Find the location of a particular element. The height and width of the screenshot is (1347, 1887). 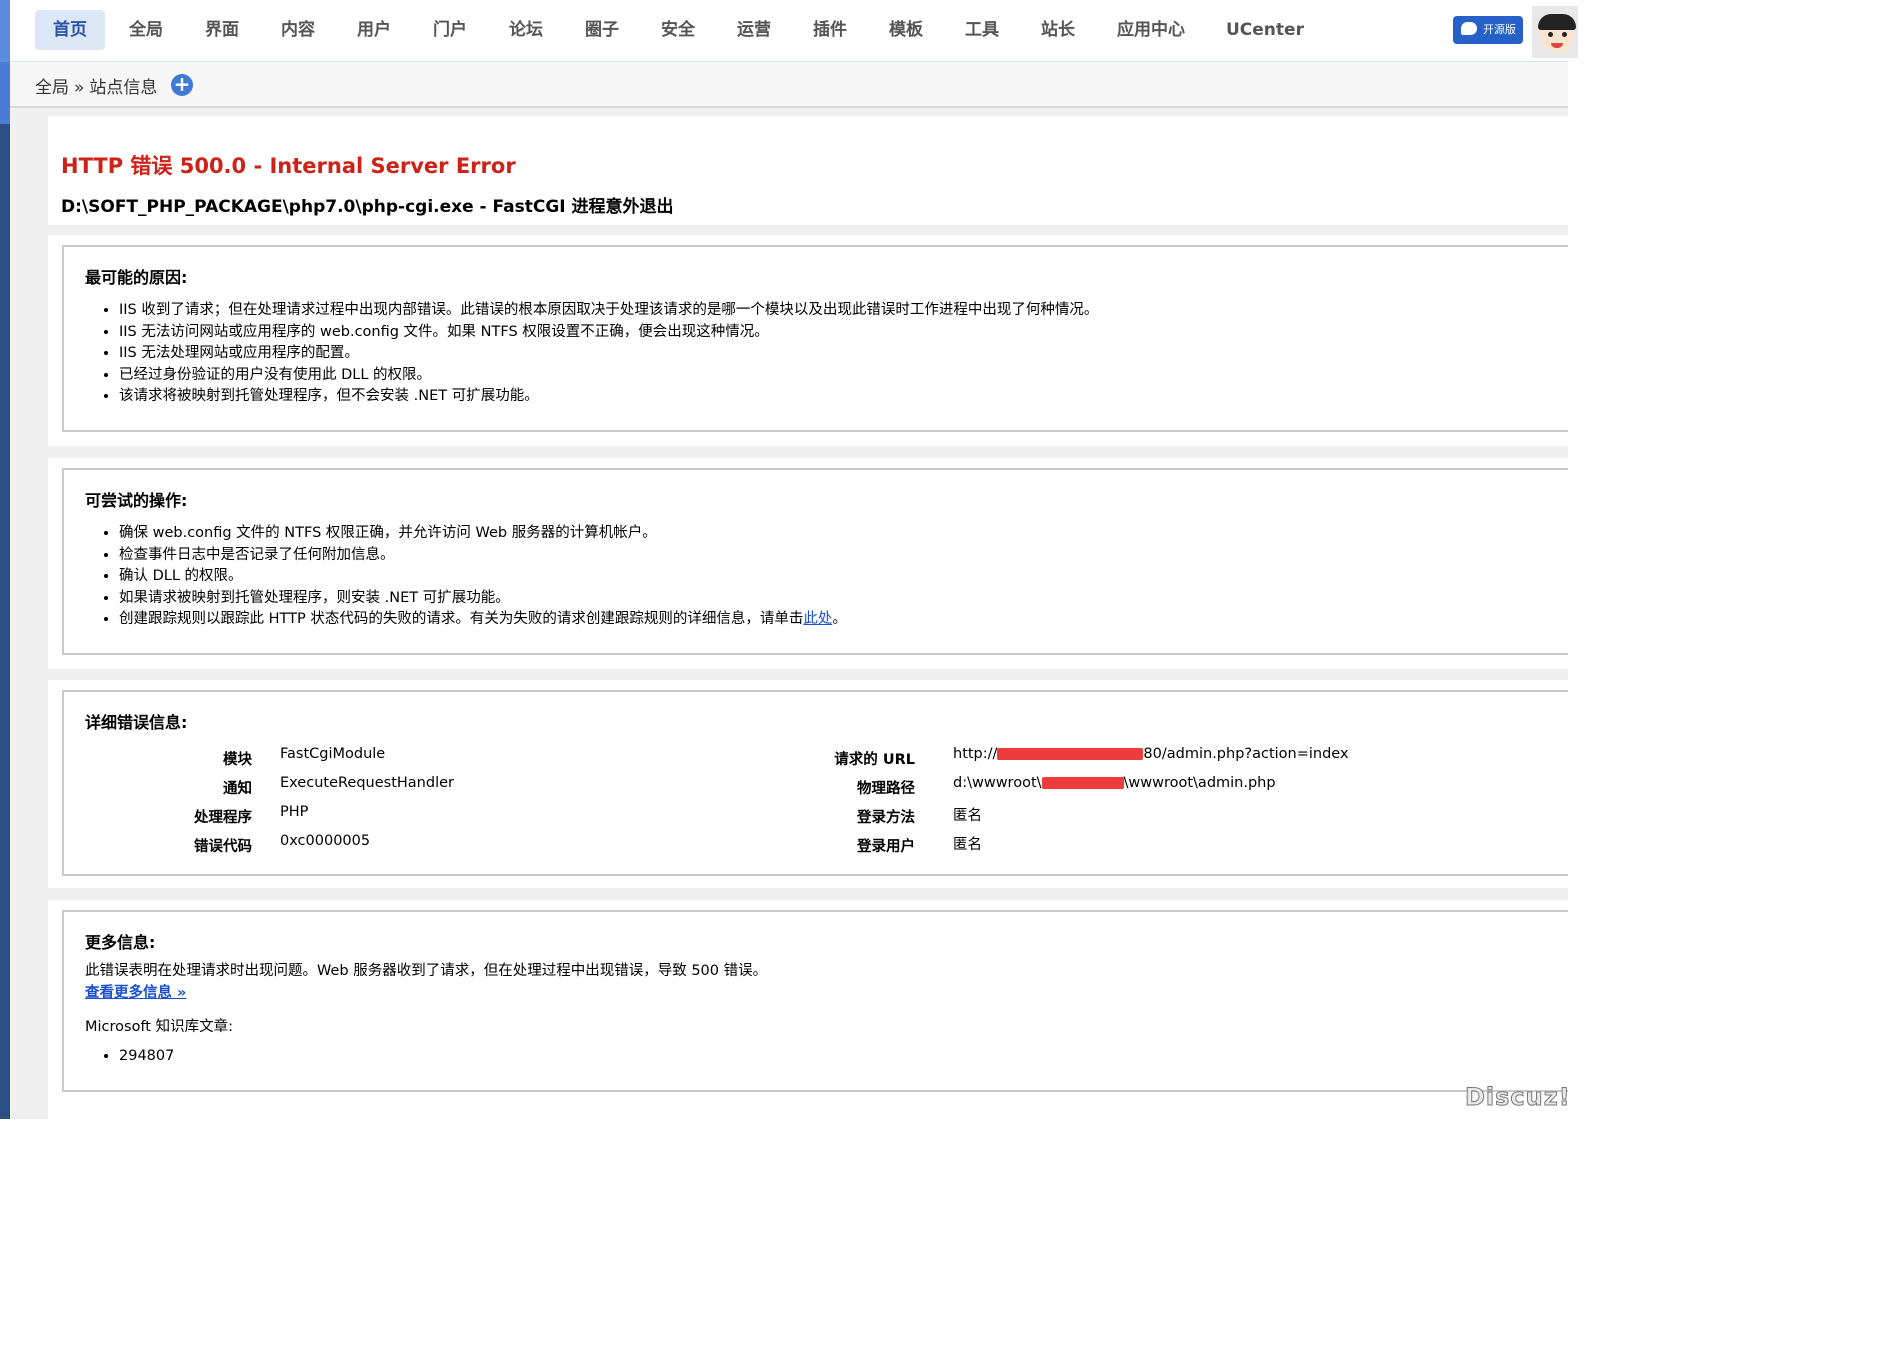

detail-label: 登录方法 is located at coordinates (886, 818).